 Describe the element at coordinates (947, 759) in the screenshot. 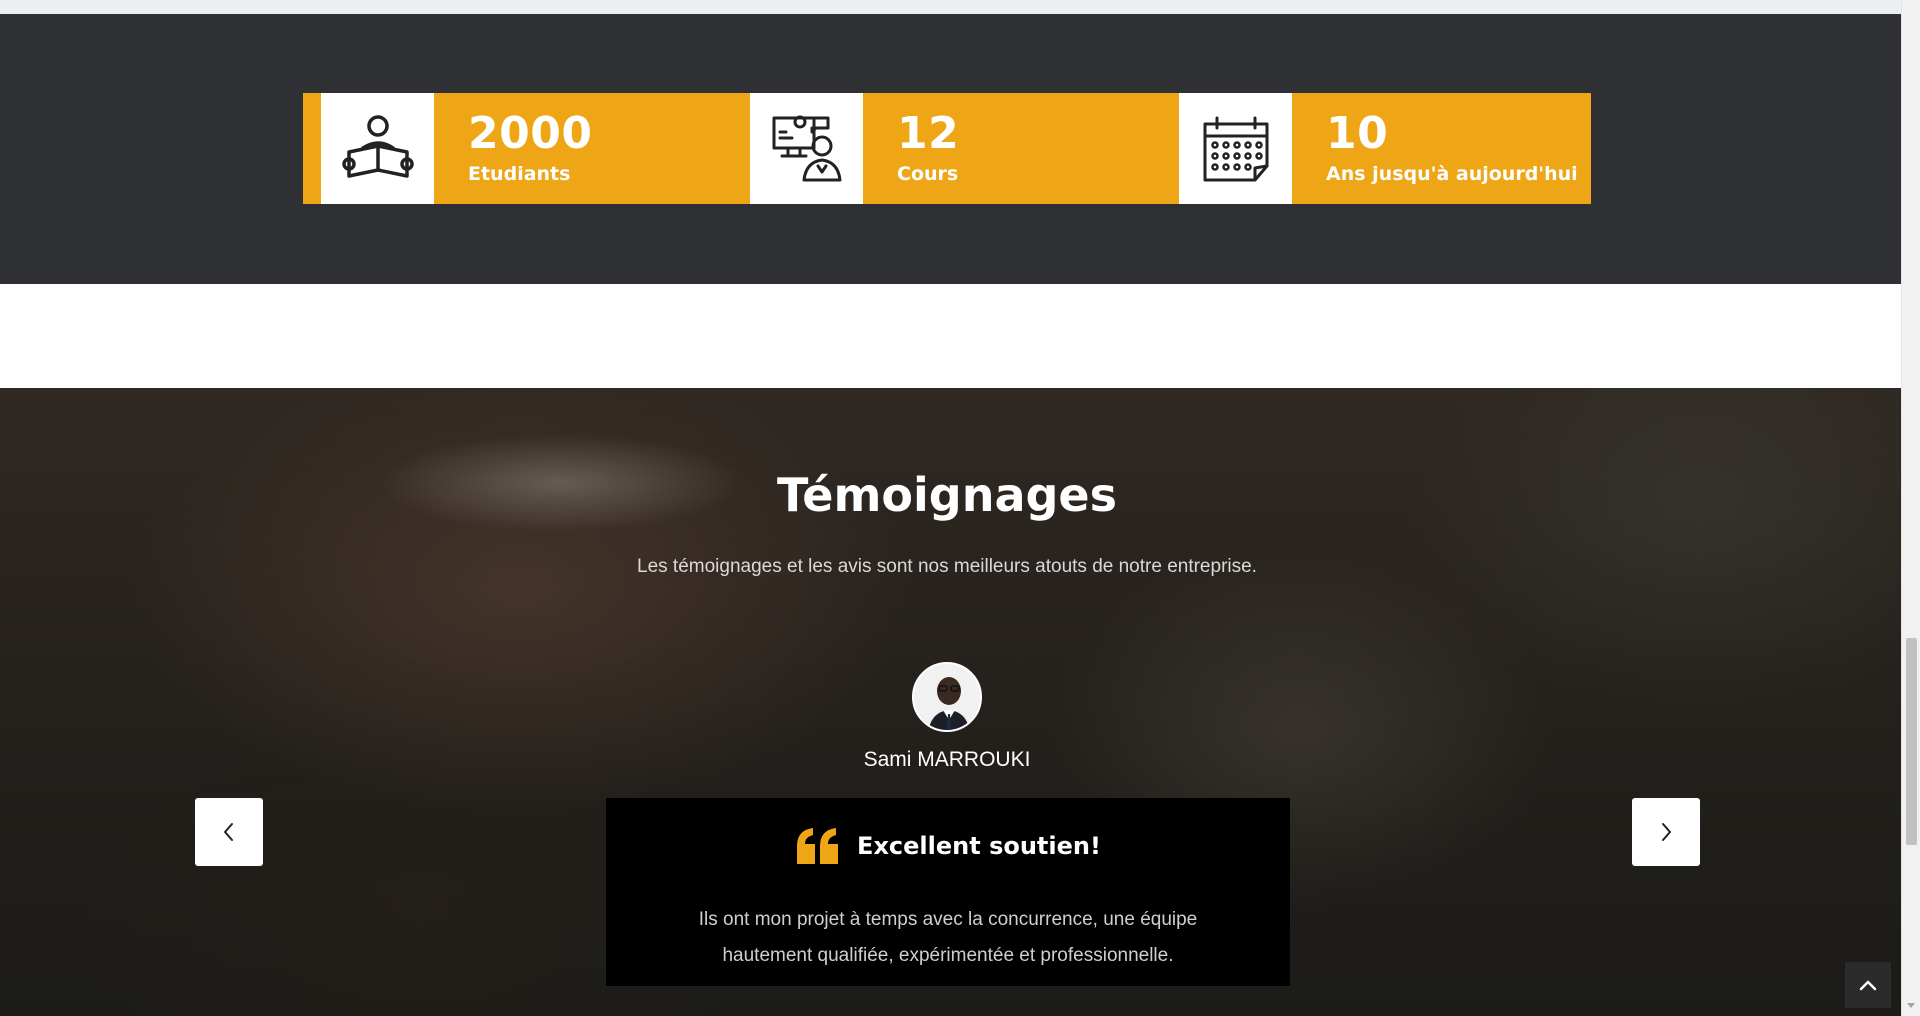

I see `testimonial-author: Sami MARROUKI` at that location.